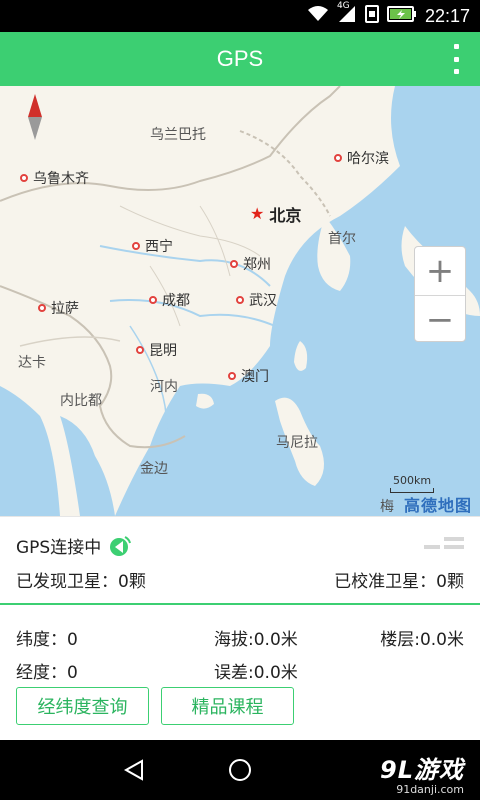 The image size is (480, 800). What do you see at coordinates (176, 301) in the screenshot?
I see `city-label: 成都` at bounding box center [176, 301].